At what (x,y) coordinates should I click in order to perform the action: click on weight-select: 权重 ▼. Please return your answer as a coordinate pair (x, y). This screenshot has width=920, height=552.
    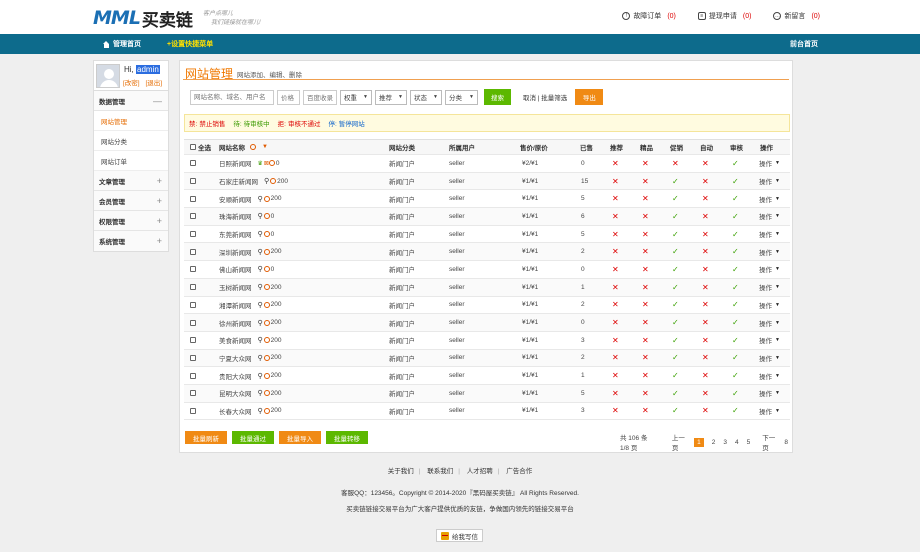
    Looking at the image, I should click on (356, 97).